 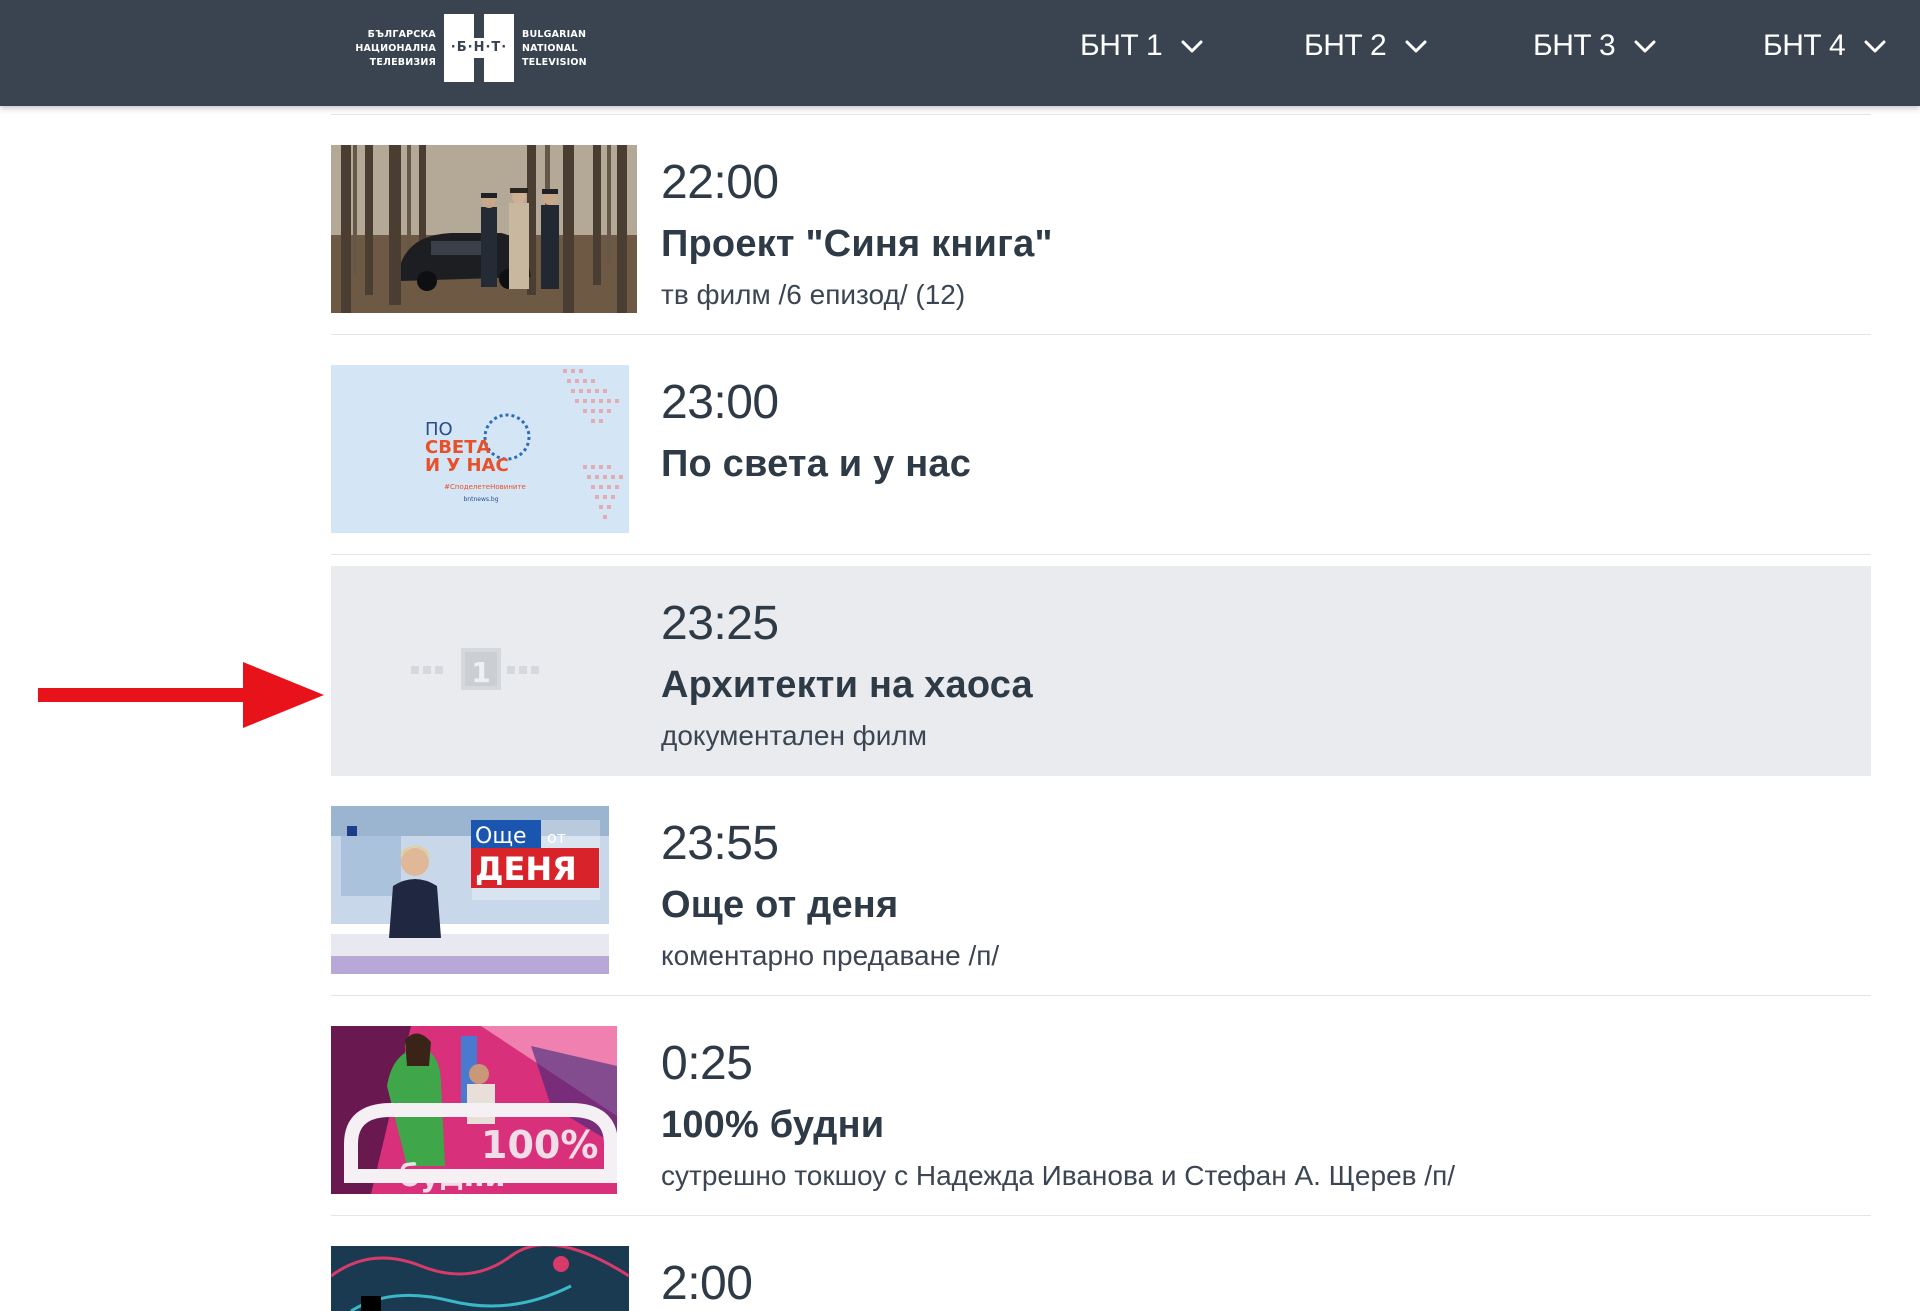 What do you see at coordinates (720, 623) in the screenshot?
I see `program-time: 23:25` at bounding box center [720, 623].